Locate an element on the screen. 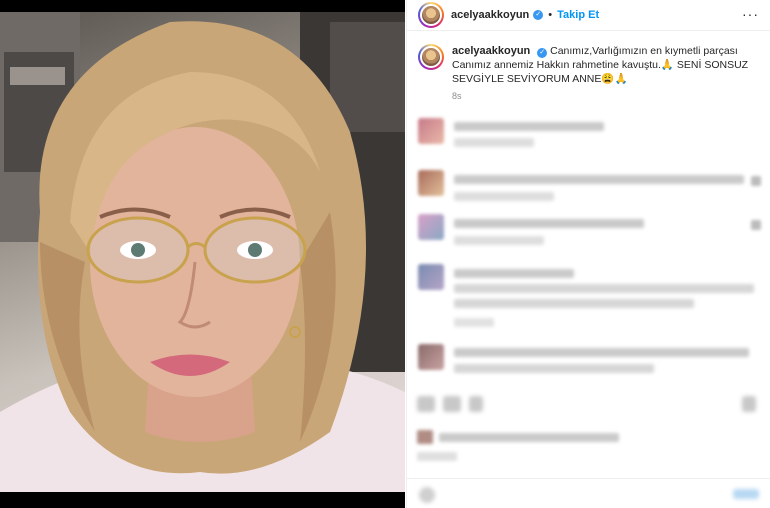  profile-avatar is located at coordinates (431, 15).